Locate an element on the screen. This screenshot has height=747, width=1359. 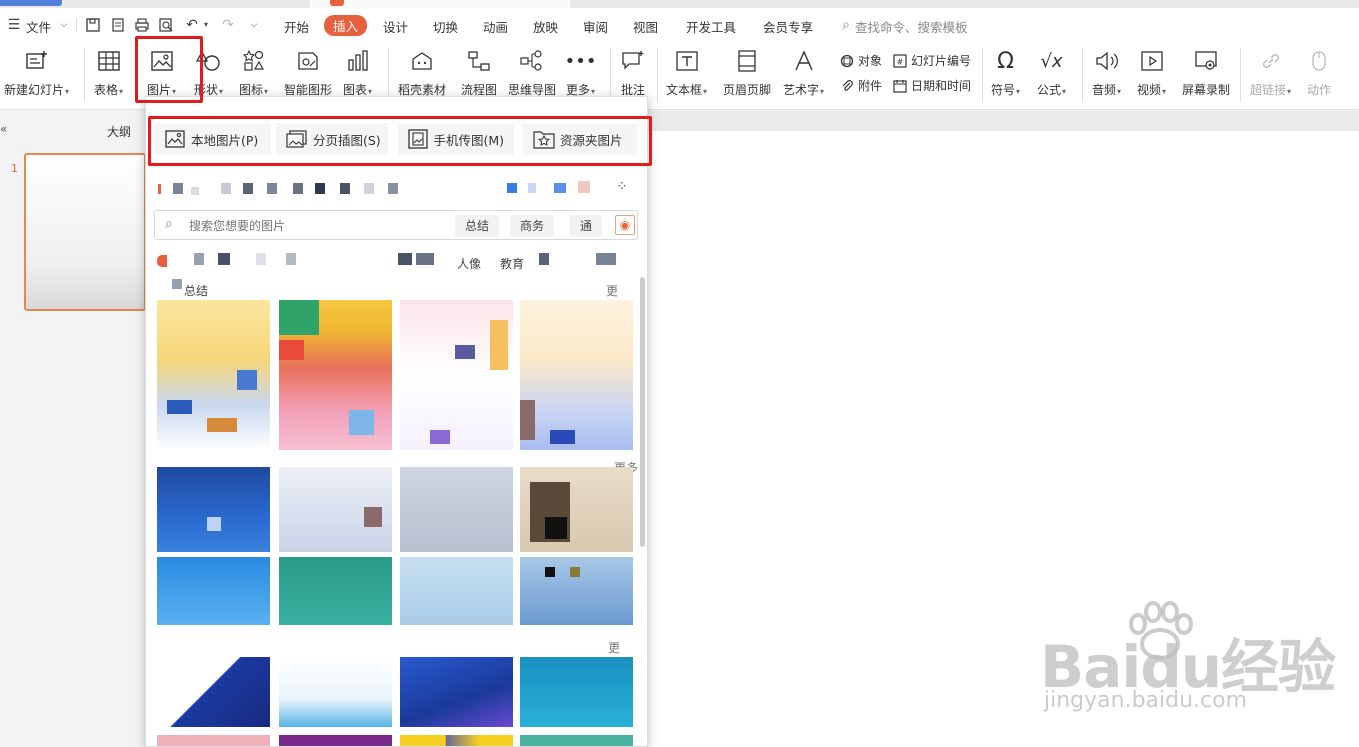
attachment-button: 附件 is located at coordinates (860, 85).